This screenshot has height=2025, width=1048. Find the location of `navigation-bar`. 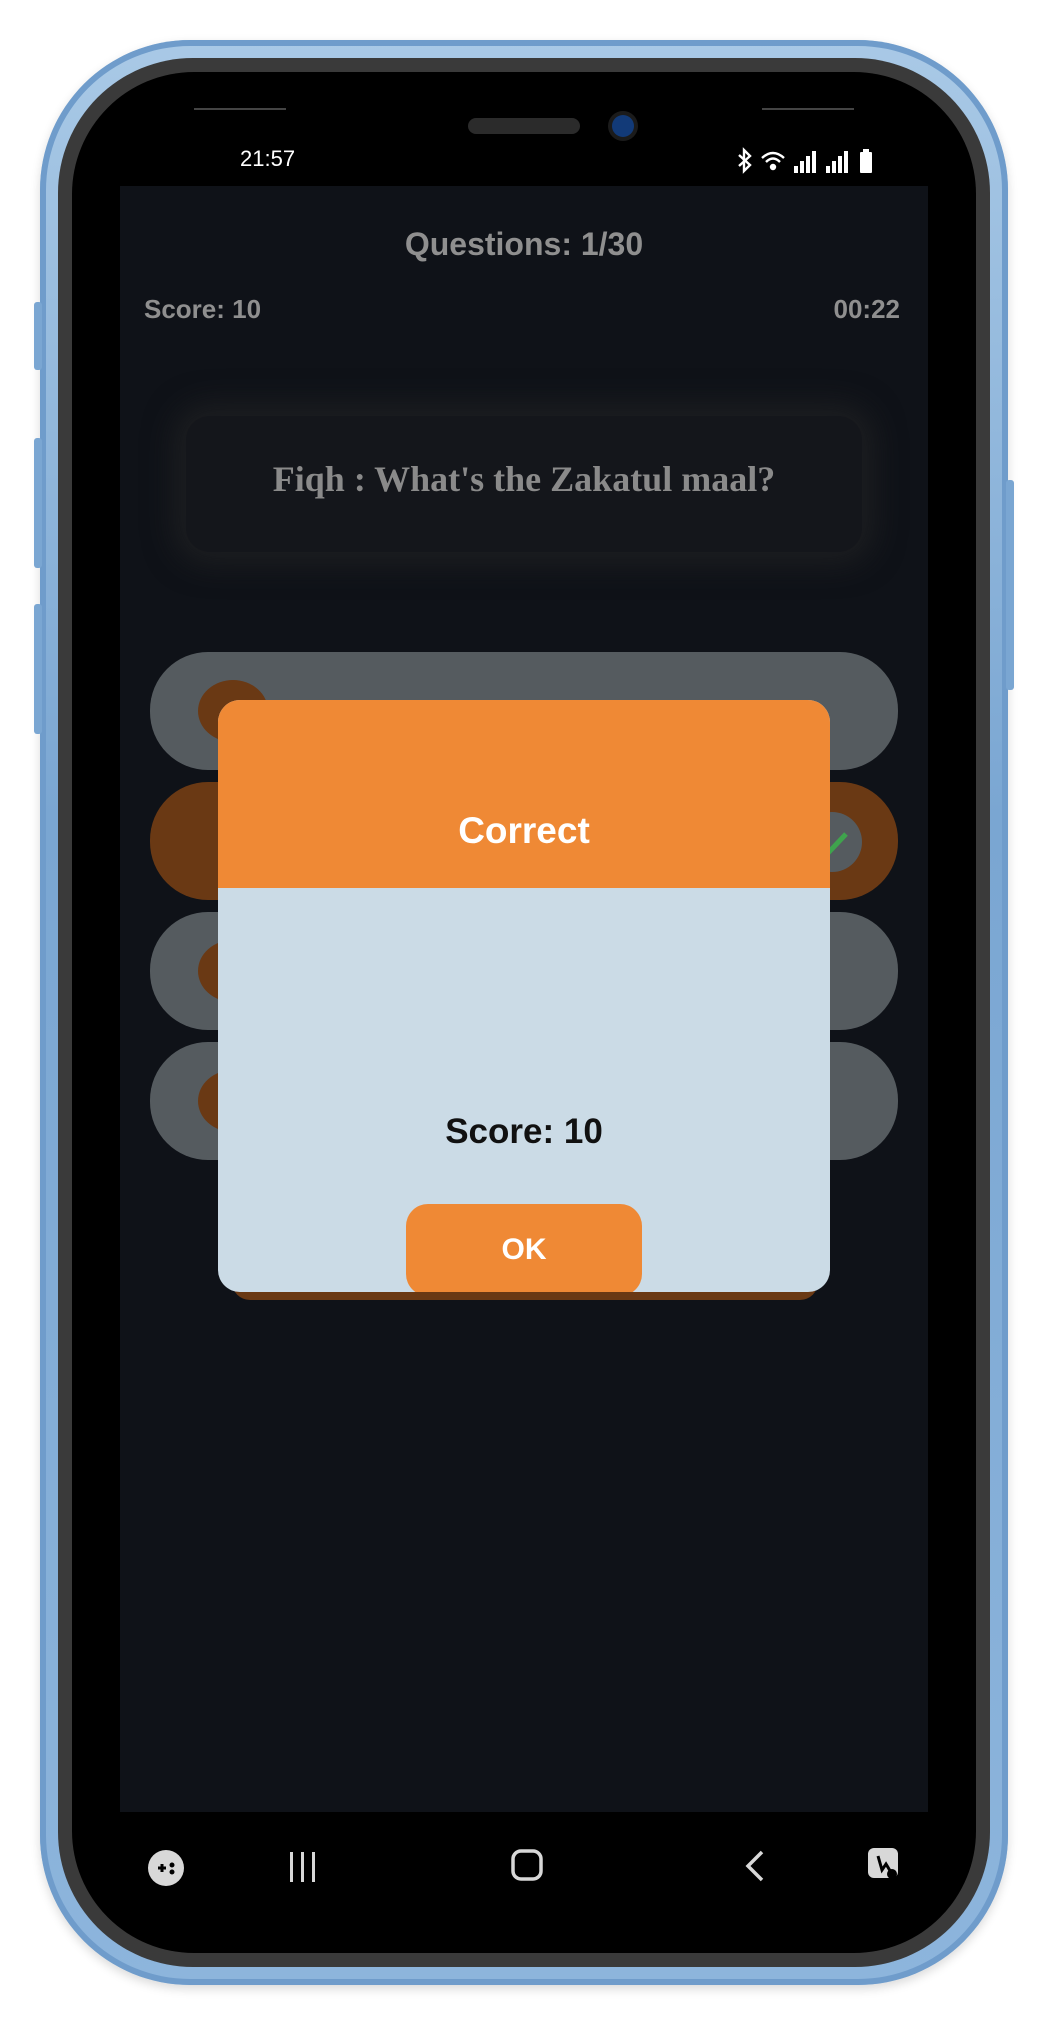

navigation-bar is located at coordinates (524, 1867).